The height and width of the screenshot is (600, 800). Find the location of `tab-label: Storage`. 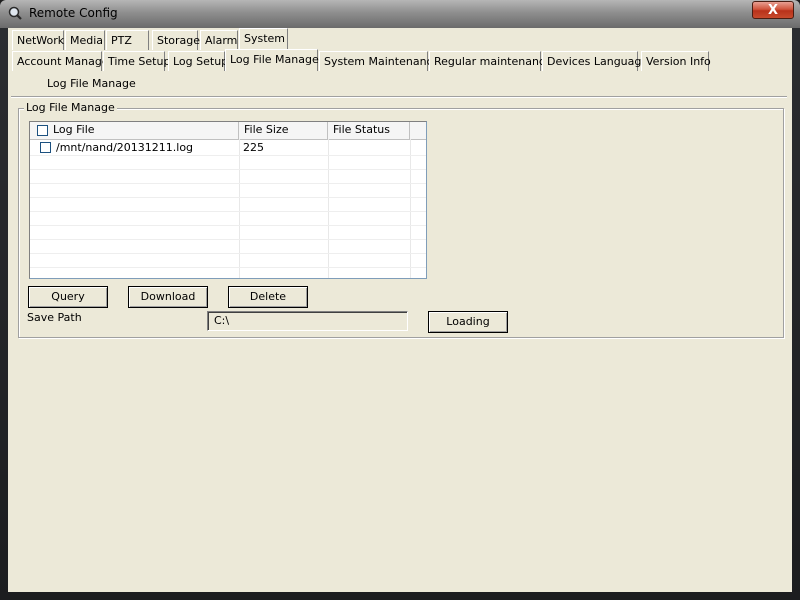

tab-label: Storage is located at coordinates (179, 40).